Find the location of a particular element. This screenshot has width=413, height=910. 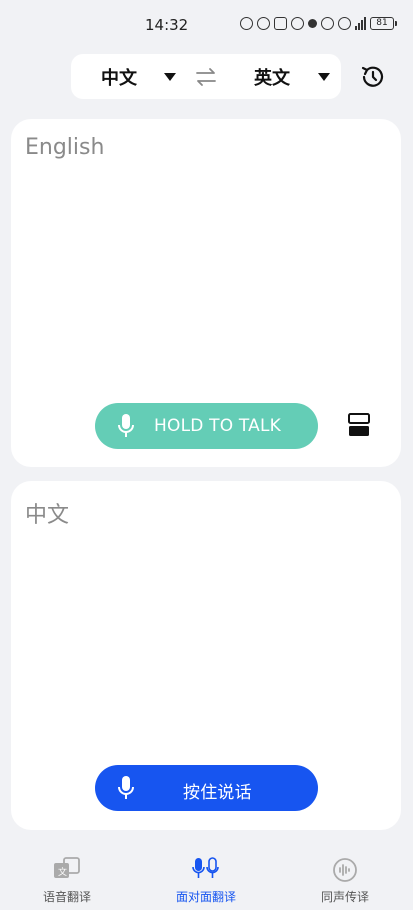

status-time: 14:32 is located at coordinates (167, 25).